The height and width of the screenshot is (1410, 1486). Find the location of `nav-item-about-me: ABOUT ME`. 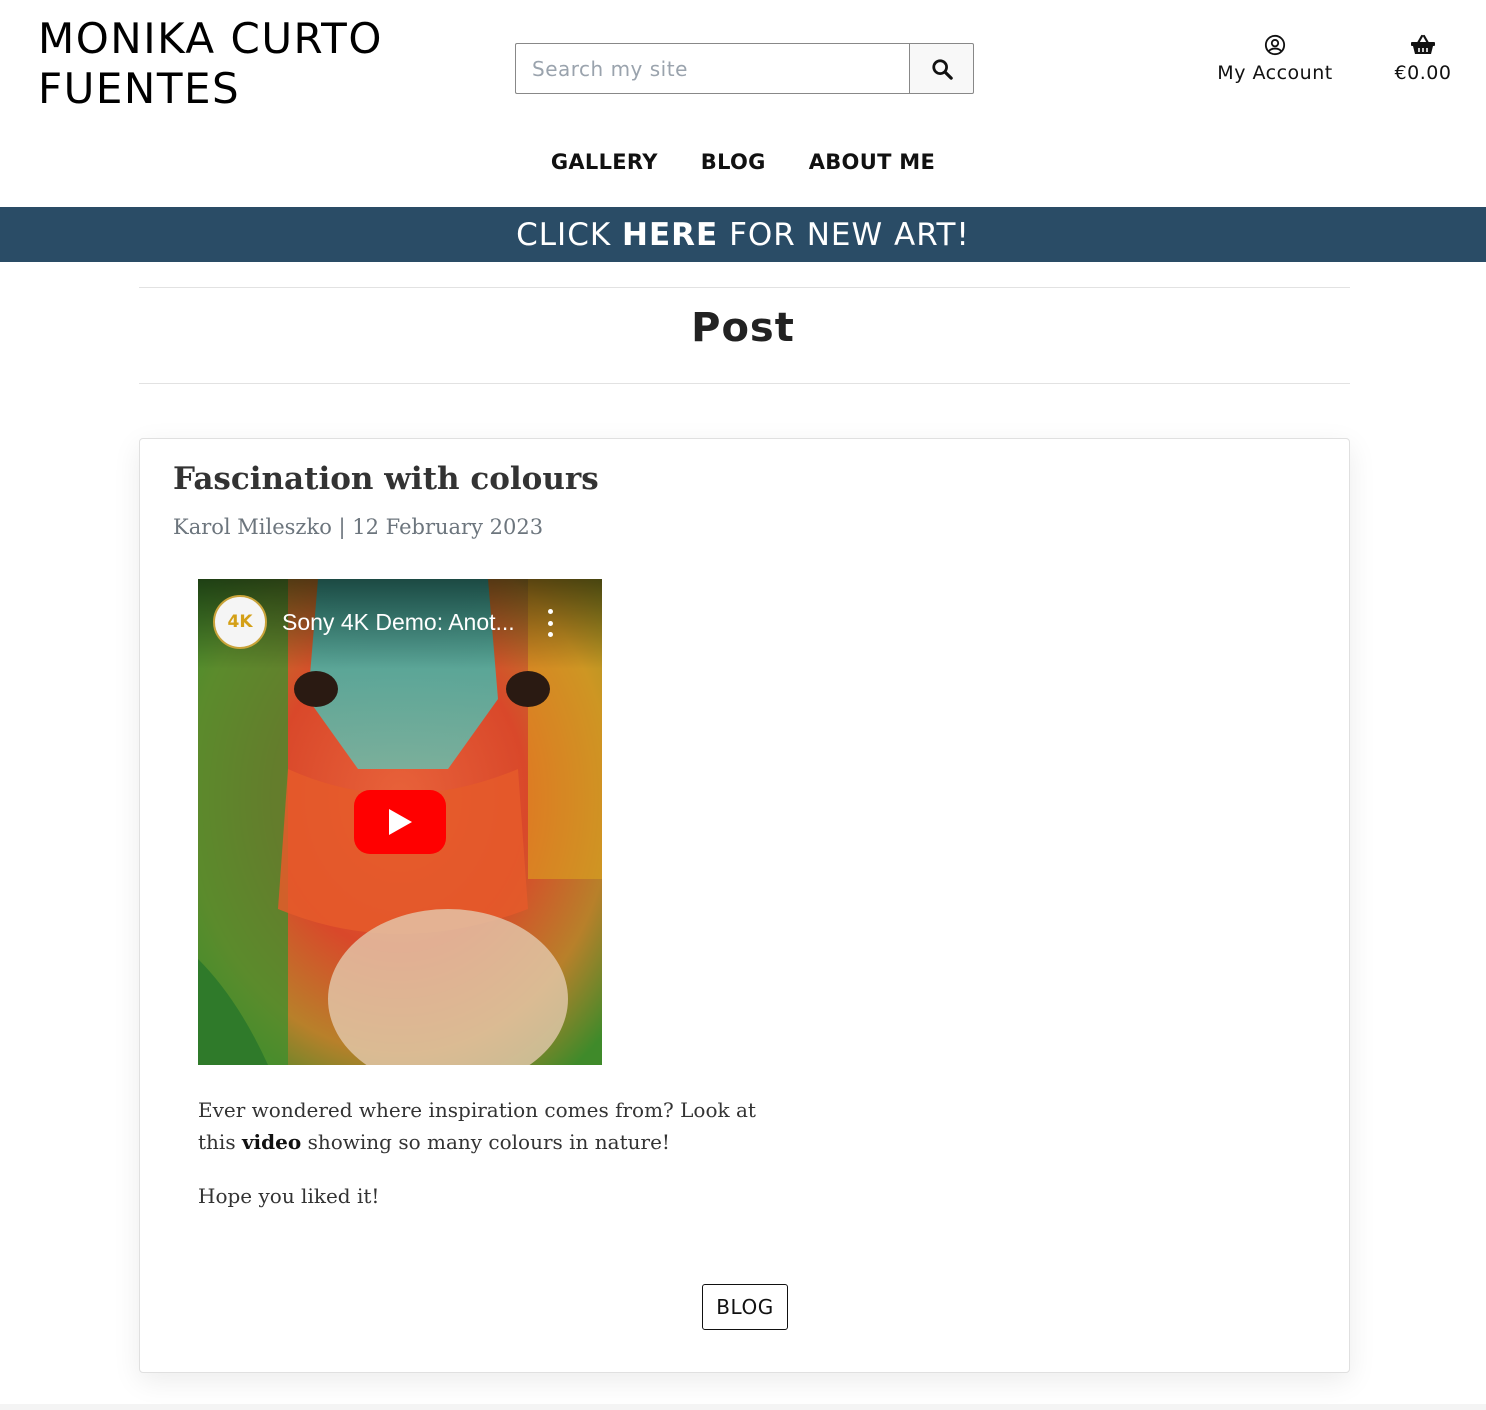

nav-item-about-me: ABOUT ME is located at coordinates (872, 162).